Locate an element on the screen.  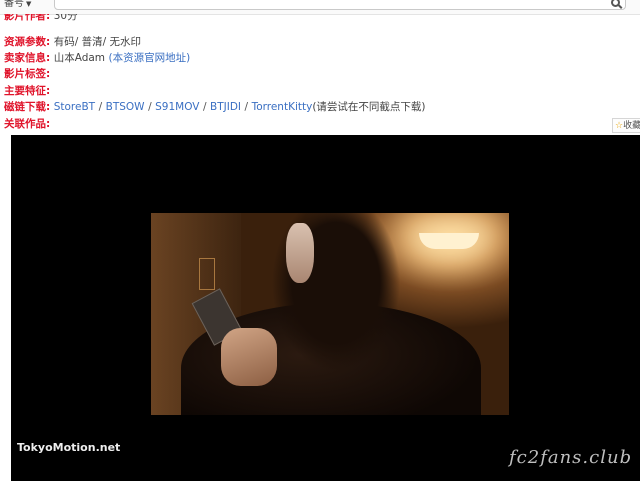
resource-params-value: 有码/ 普清/ 无水印 is located at coordinates (97, 42).